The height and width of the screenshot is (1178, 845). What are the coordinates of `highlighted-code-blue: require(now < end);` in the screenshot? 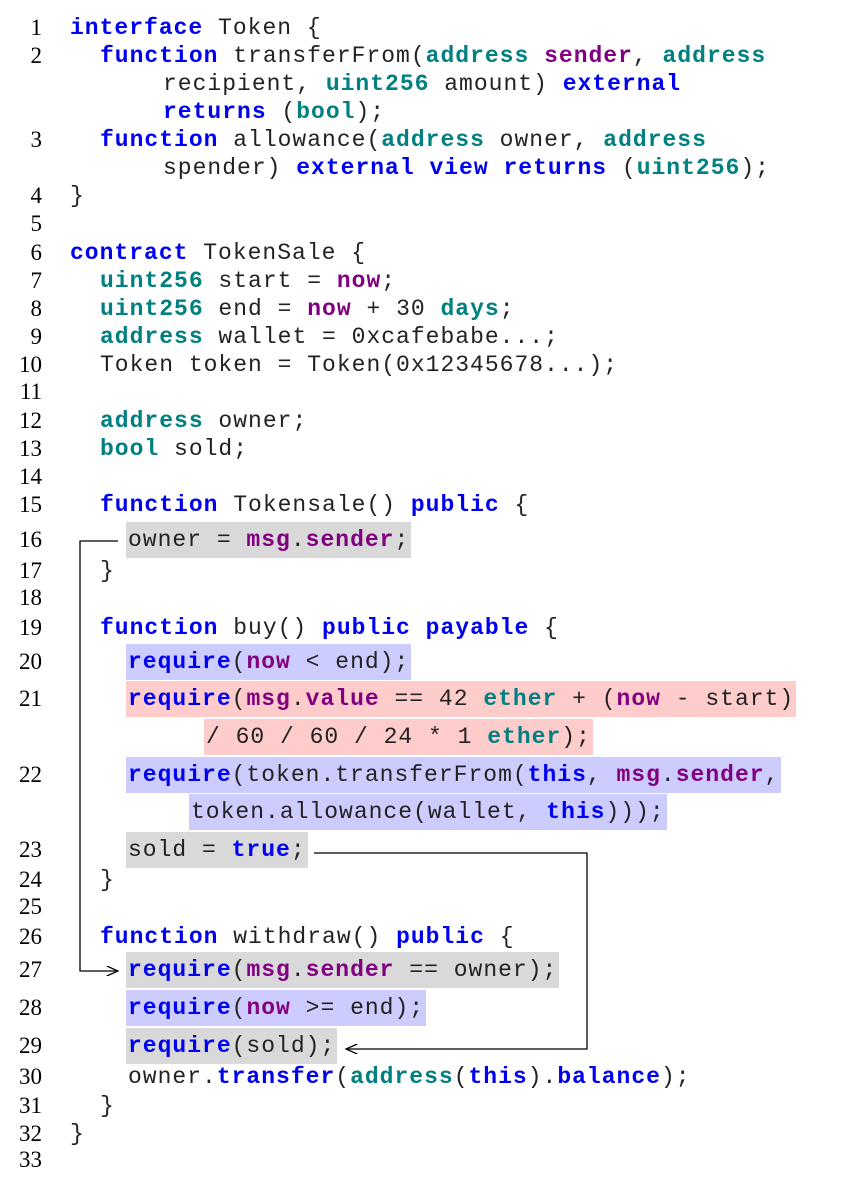 It's located at (269, 662).